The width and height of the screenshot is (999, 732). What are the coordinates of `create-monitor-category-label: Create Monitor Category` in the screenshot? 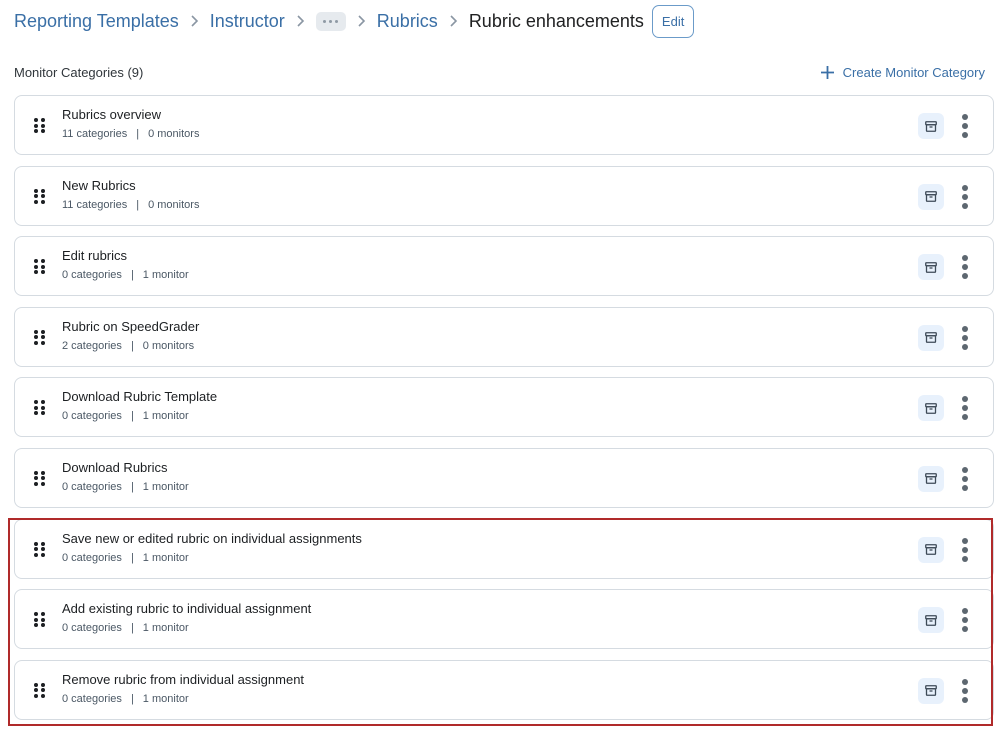 It's located at (913, 72).